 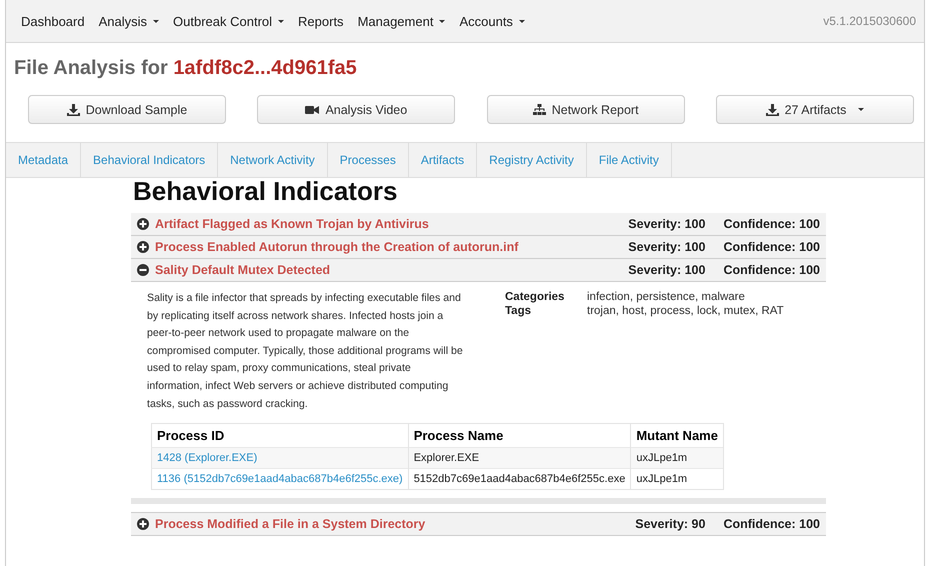 I want to click on table-cell: Explorer.EXE, so click(x=519, y=458).